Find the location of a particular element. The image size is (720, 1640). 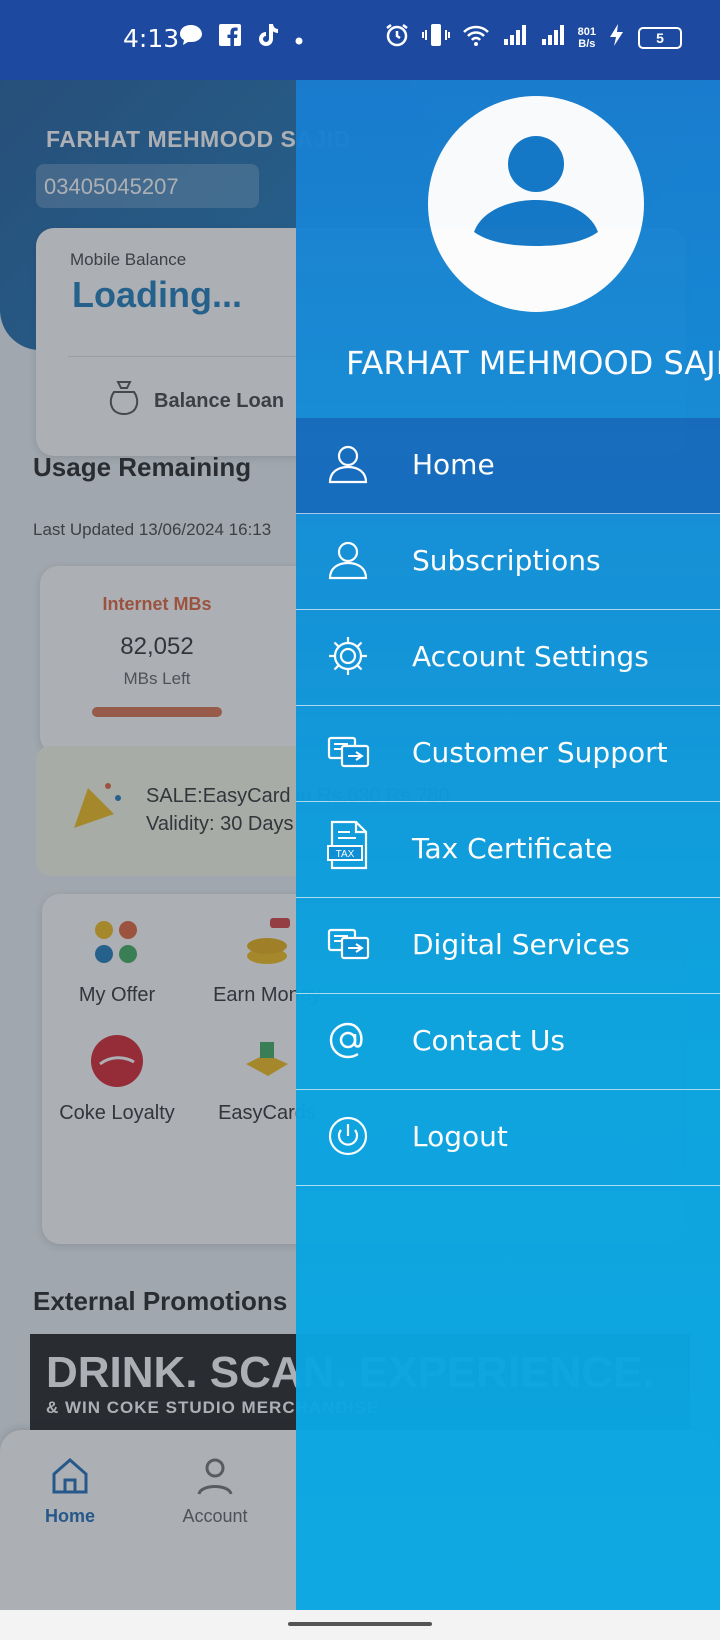

menu-item-label: Tax Certificate is located at coordinates (512, 848).